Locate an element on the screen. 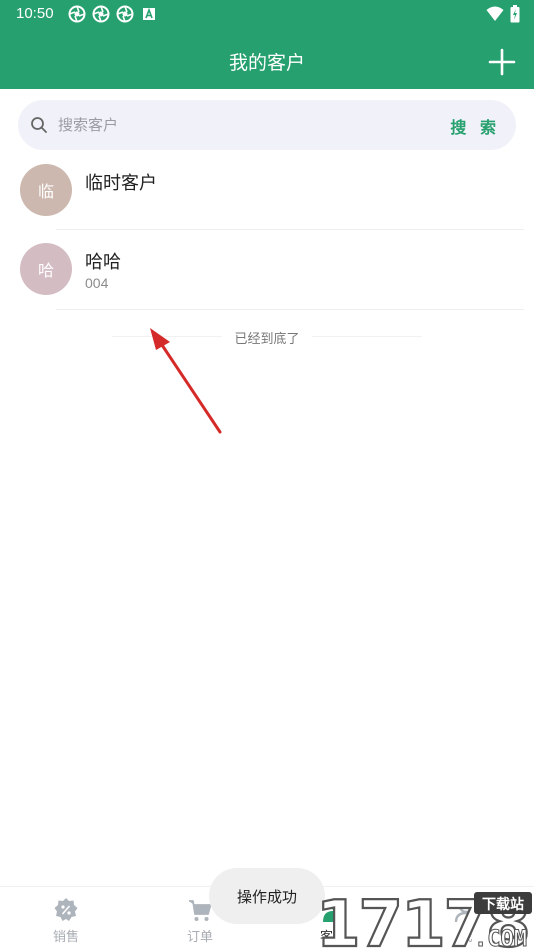 The height and width of the screenshot is (950, 534). page-title: 我的客户 is located at coordinates (266, 63).